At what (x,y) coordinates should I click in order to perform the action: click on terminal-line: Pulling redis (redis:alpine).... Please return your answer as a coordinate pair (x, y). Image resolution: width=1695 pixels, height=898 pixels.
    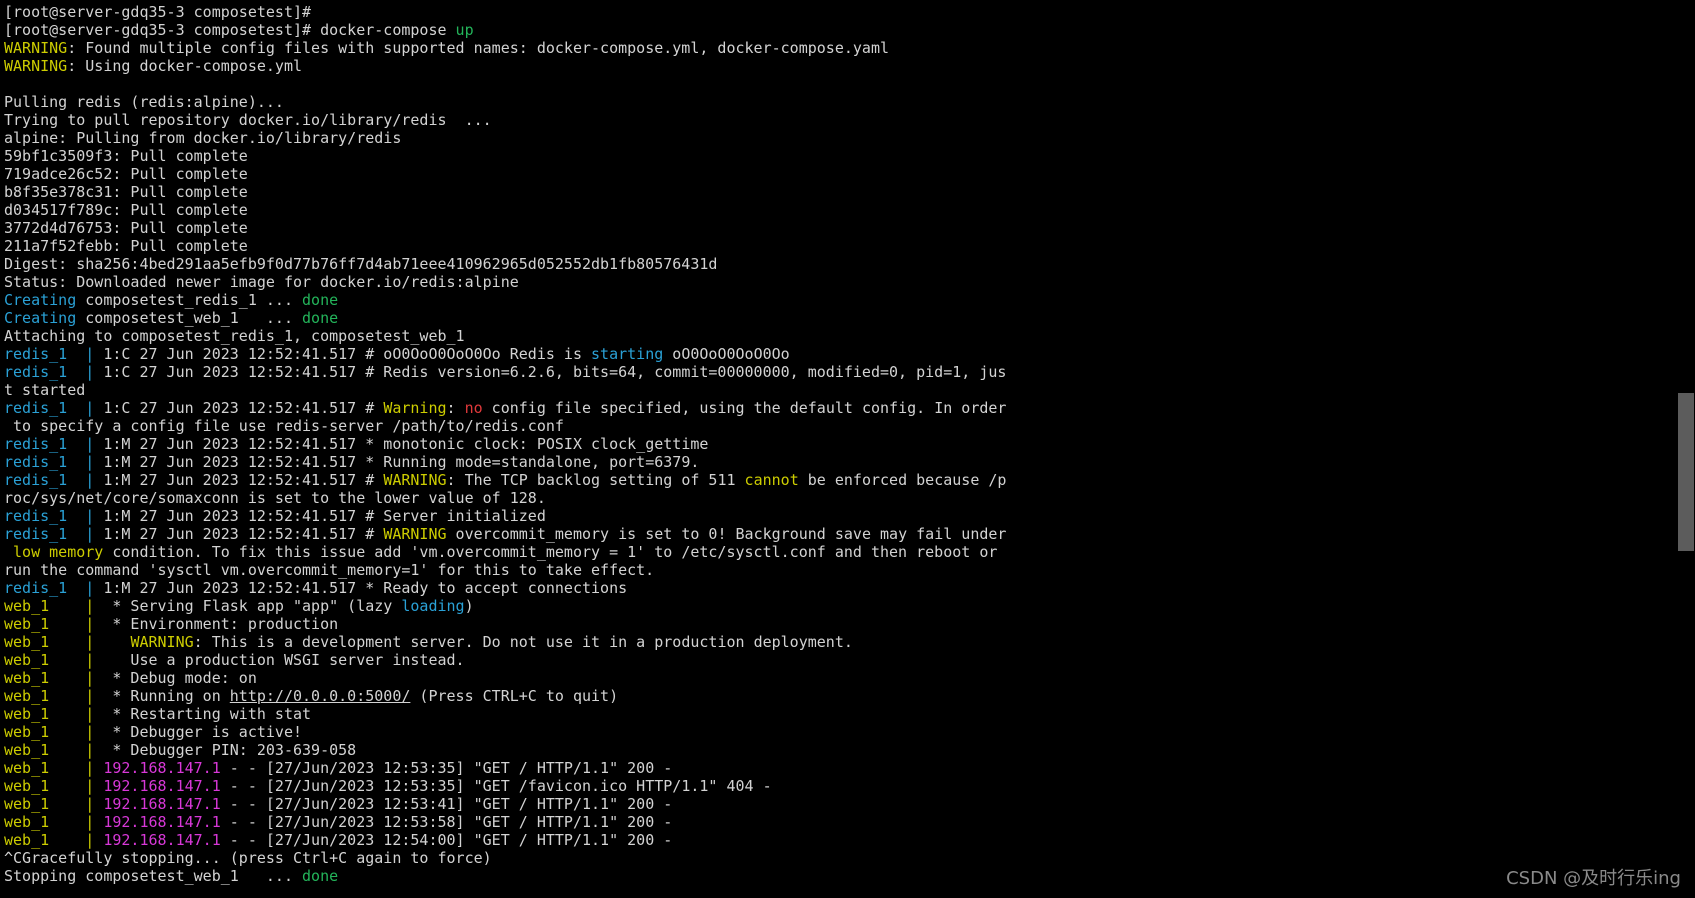
    Looking at the image, I should click on (839, 102).